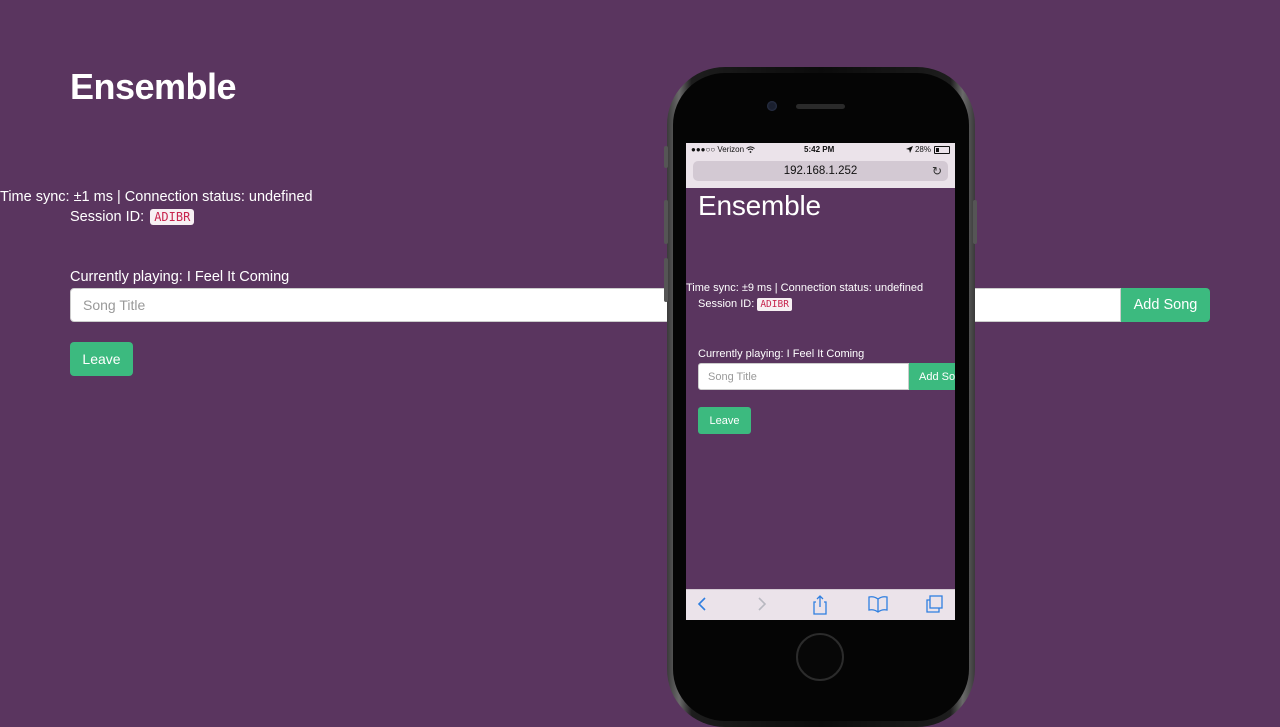 The width and height of the screenshot is (1280, 727). I want to click on front-camera-icon, so click(772, 106).